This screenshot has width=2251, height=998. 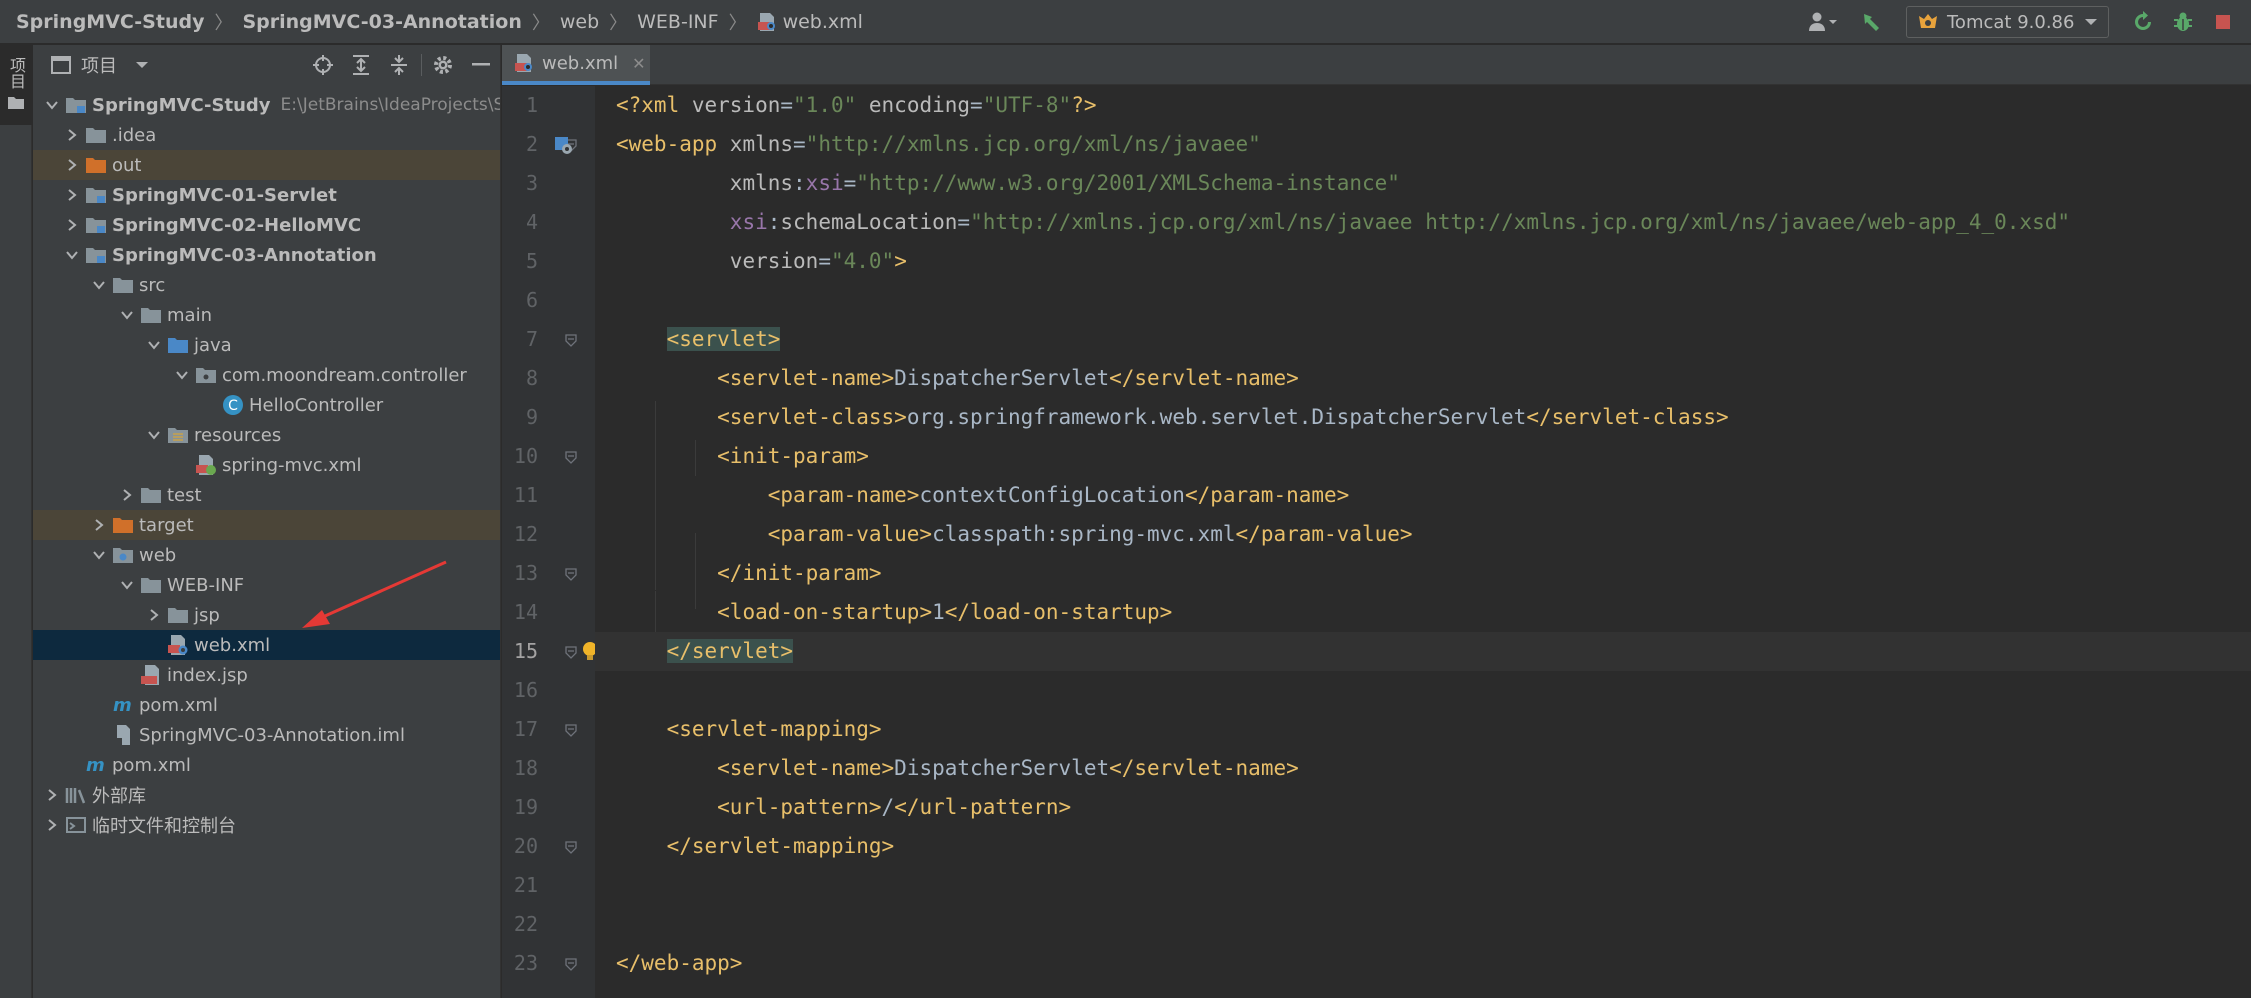 I want to click on code-line: <?xml version="1.0" encoding="UTF-8"?>, so click(x=856, y=105).